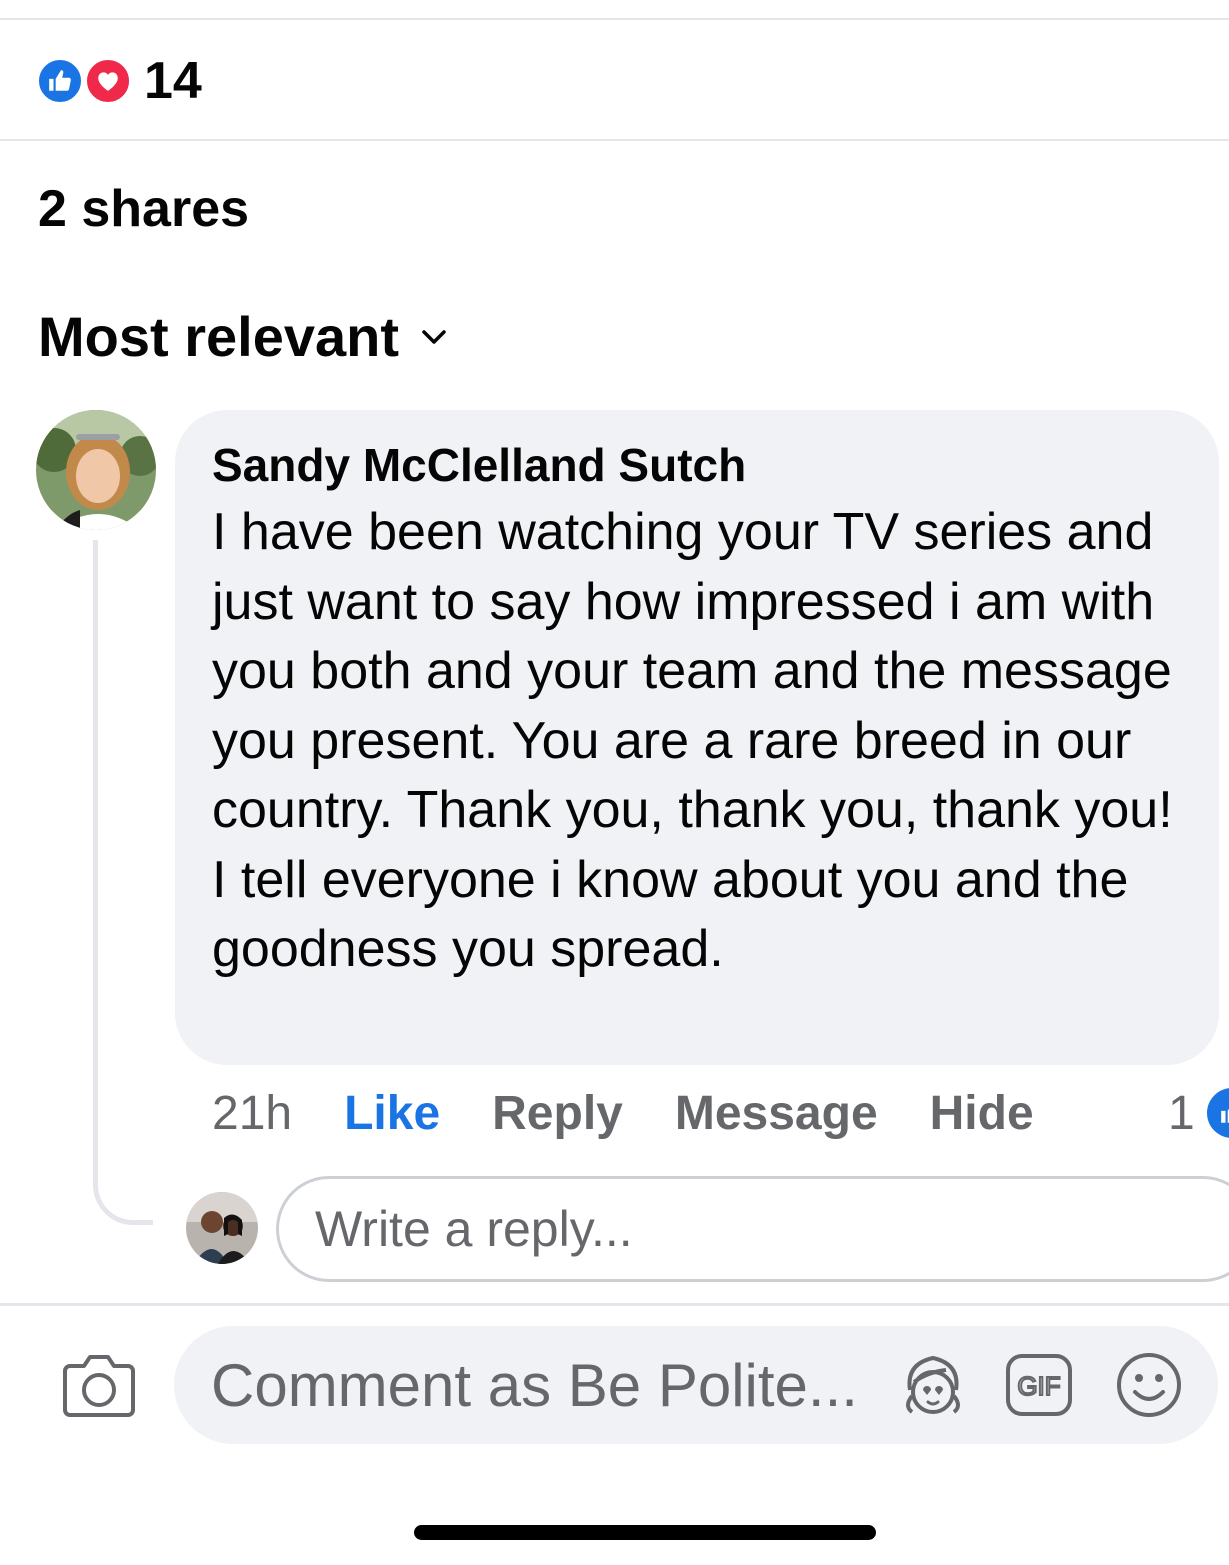 This screenshot has height=1565, width=1229. I want to click on shares-count: 2 shares, so click(143, 209).